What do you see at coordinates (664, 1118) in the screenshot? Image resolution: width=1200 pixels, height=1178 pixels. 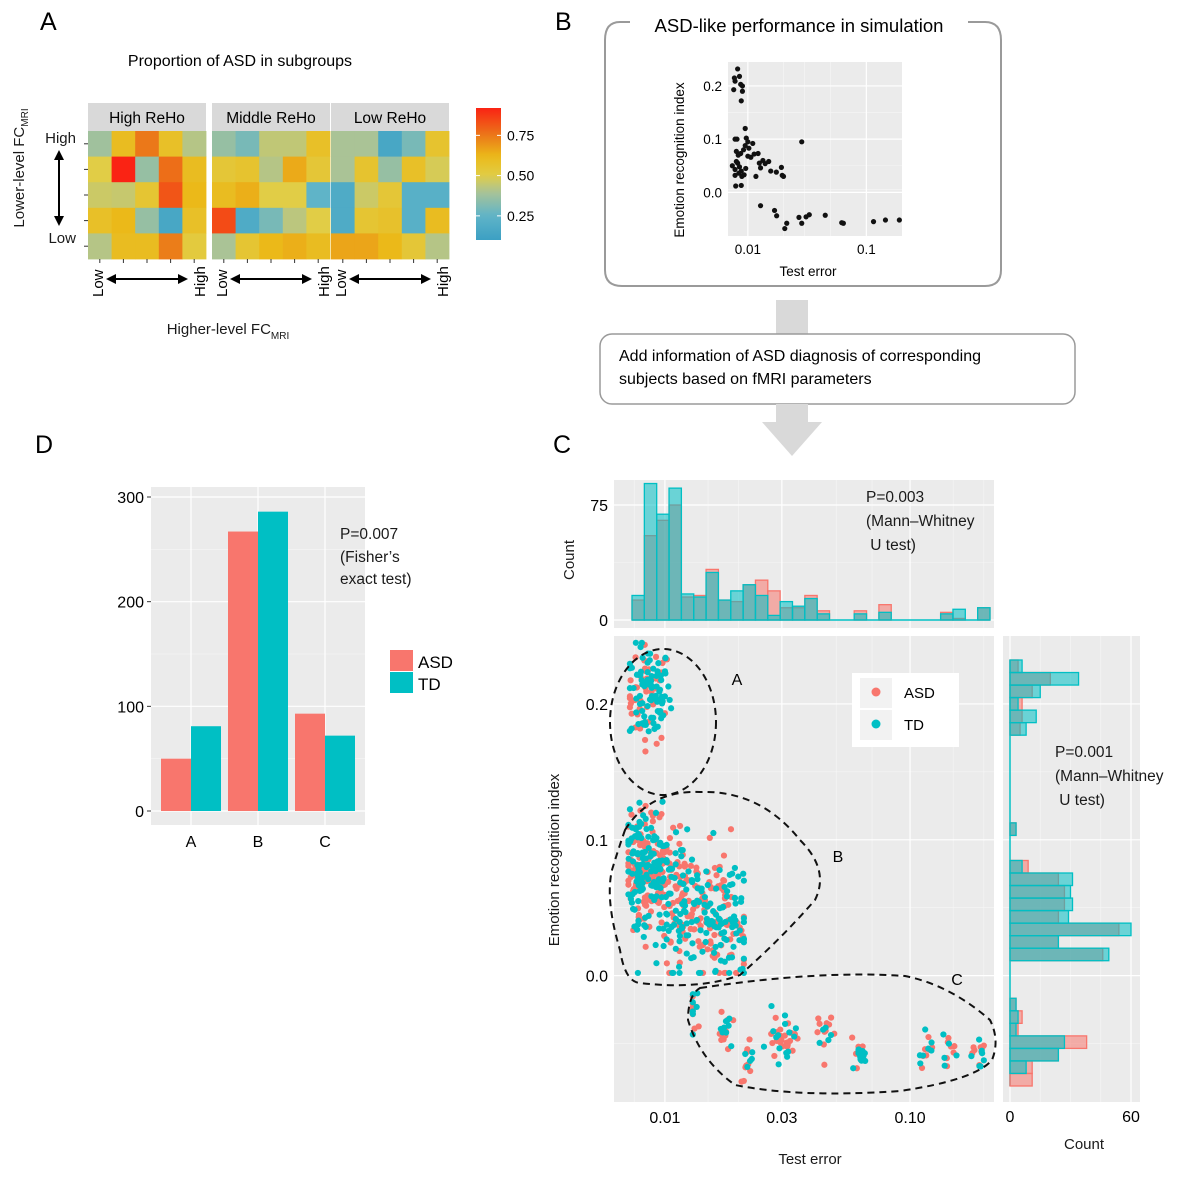 I see `x-tick-label: 0.01` at bounding box center [664, 1118].